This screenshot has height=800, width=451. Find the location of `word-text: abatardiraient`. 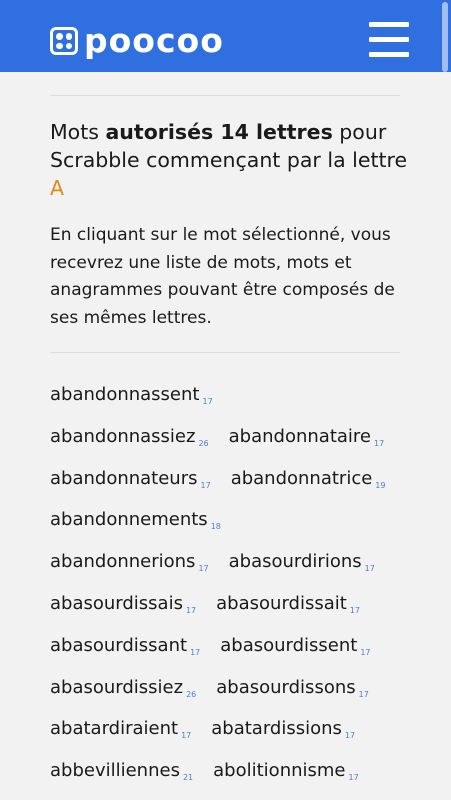

word-text: abatardiraient is located at coordinates (114, 729).